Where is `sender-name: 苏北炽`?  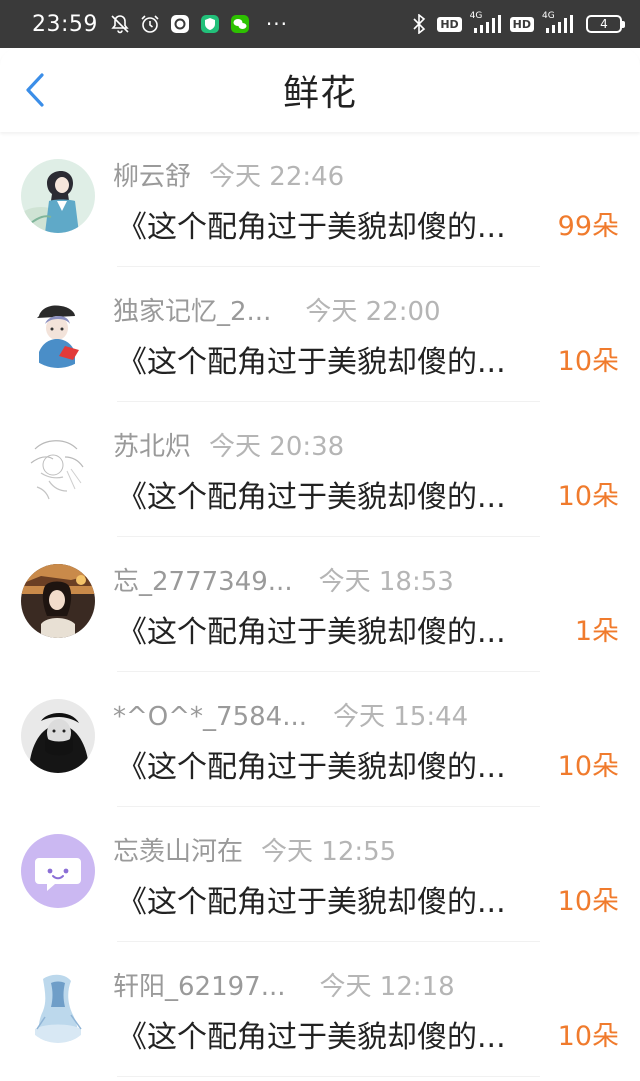 sender-name: 苏北炽 is located at coordinates (152, 444).